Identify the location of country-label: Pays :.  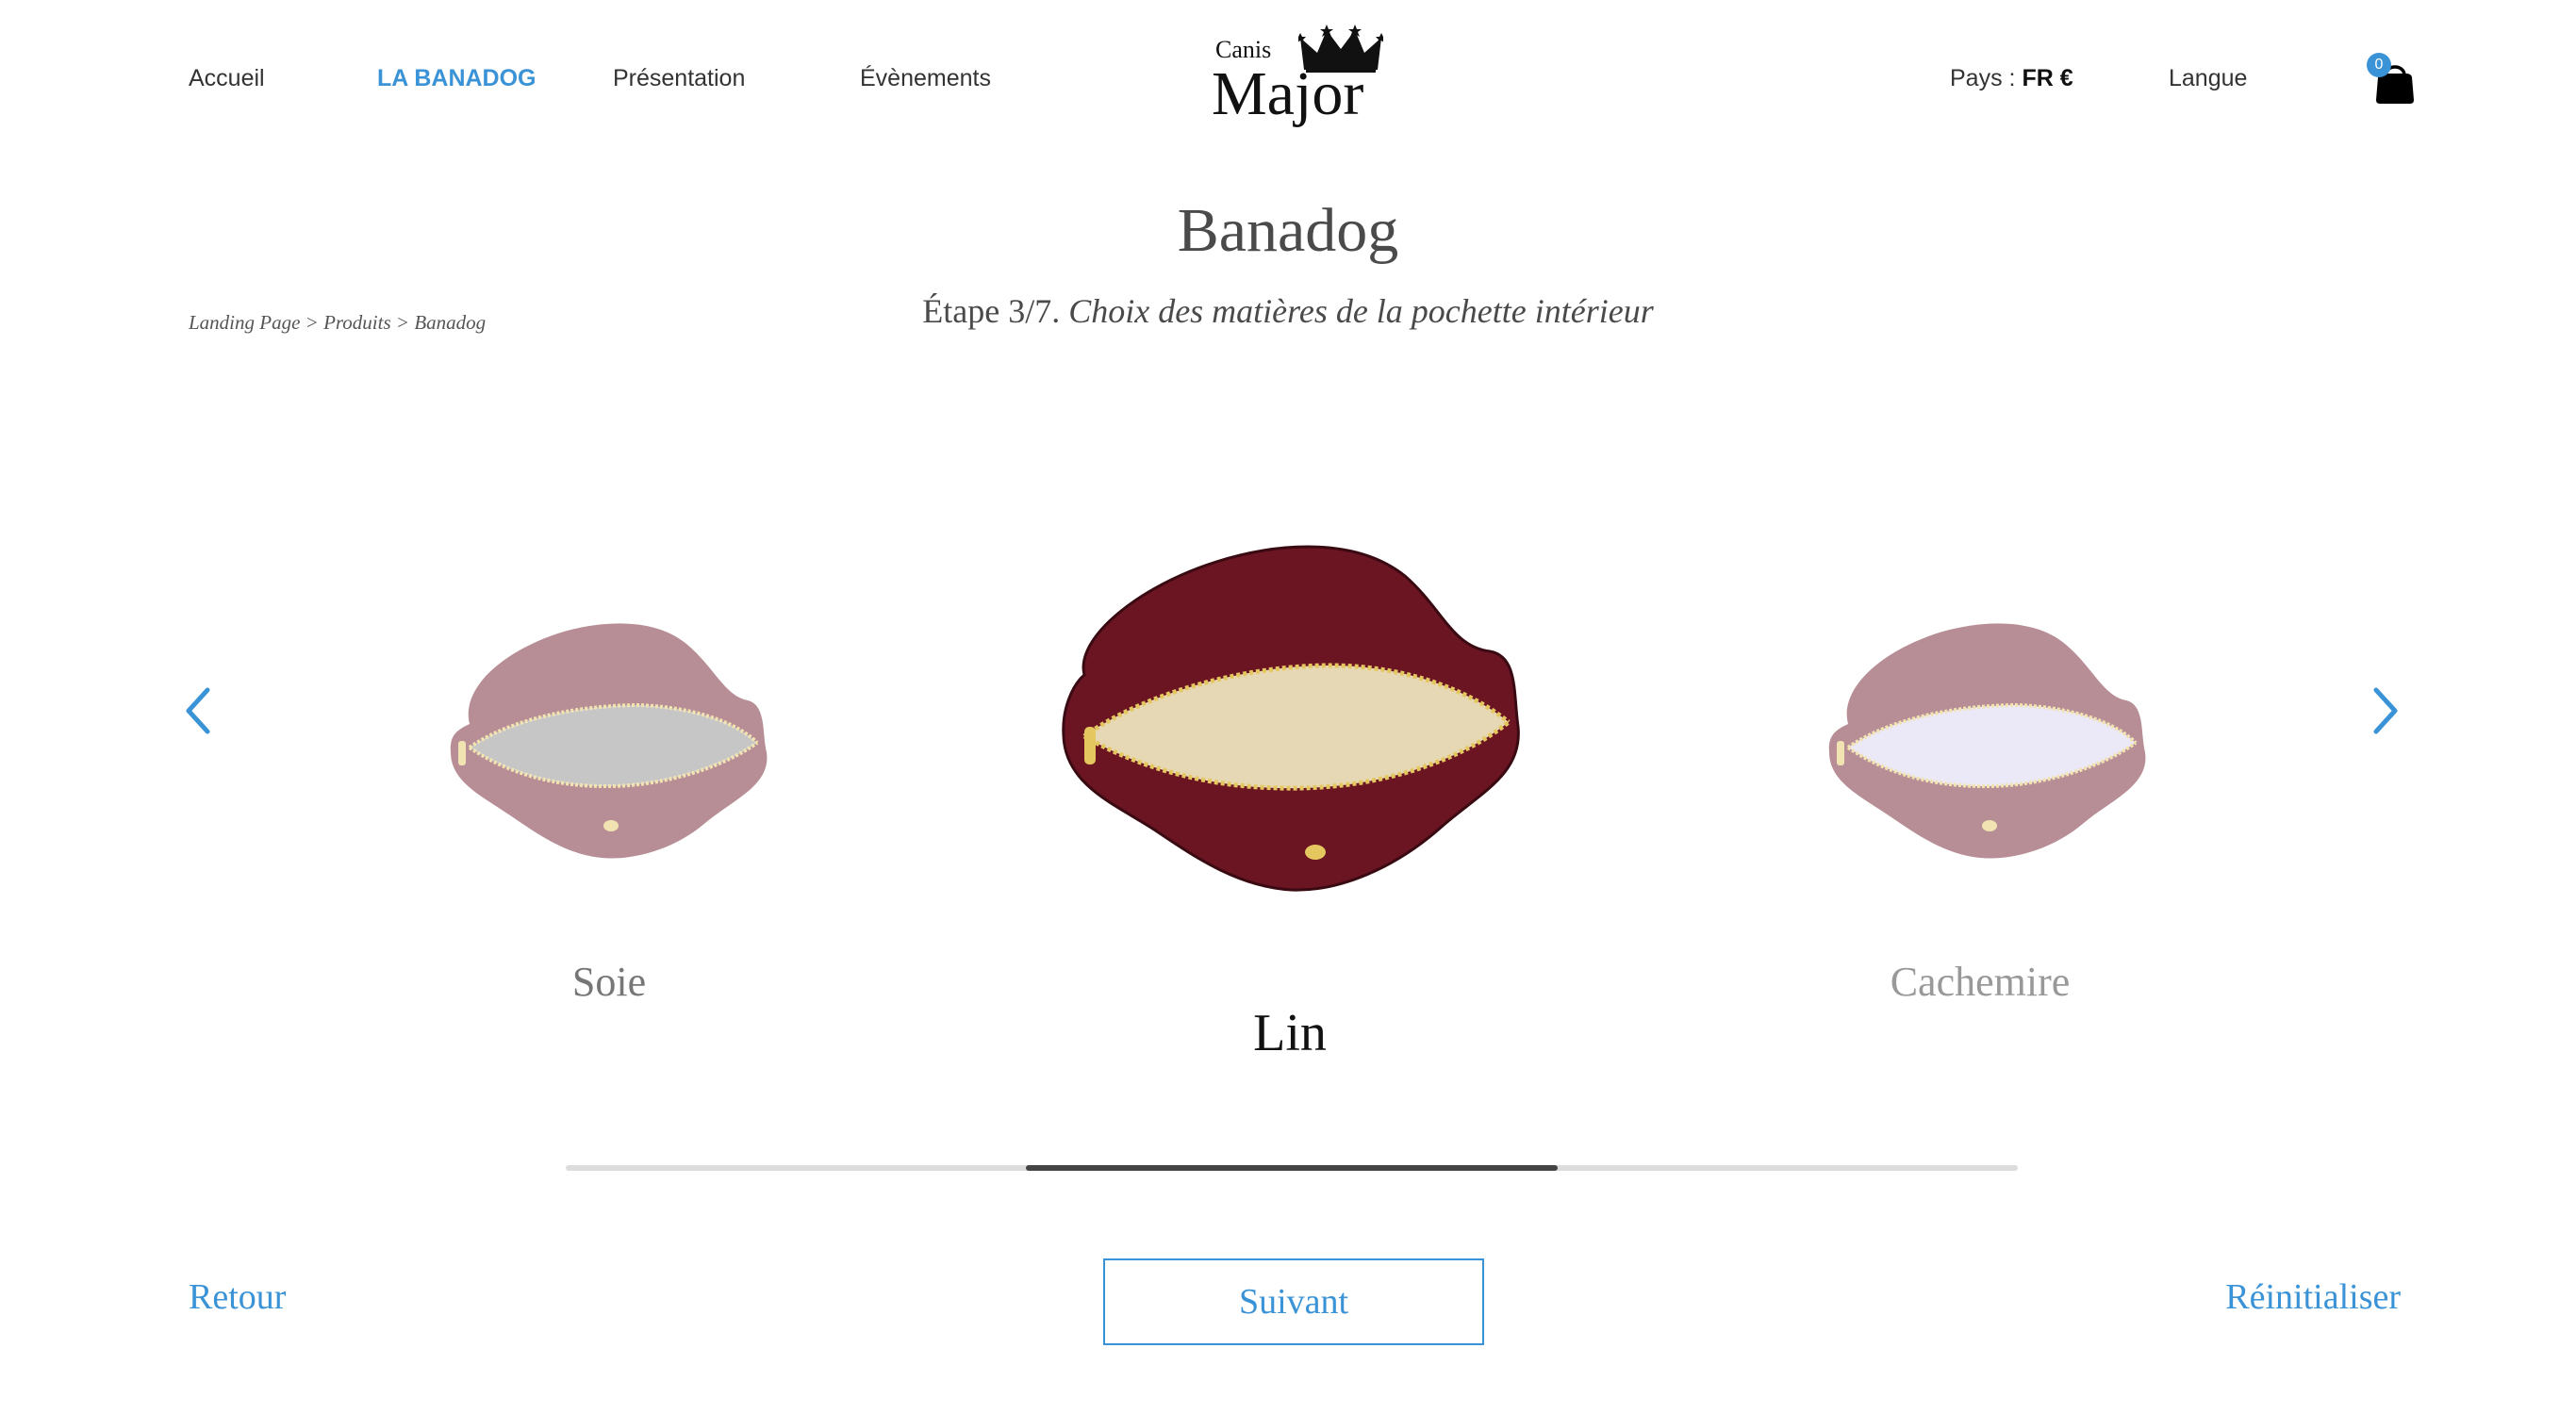
(1983, 78).